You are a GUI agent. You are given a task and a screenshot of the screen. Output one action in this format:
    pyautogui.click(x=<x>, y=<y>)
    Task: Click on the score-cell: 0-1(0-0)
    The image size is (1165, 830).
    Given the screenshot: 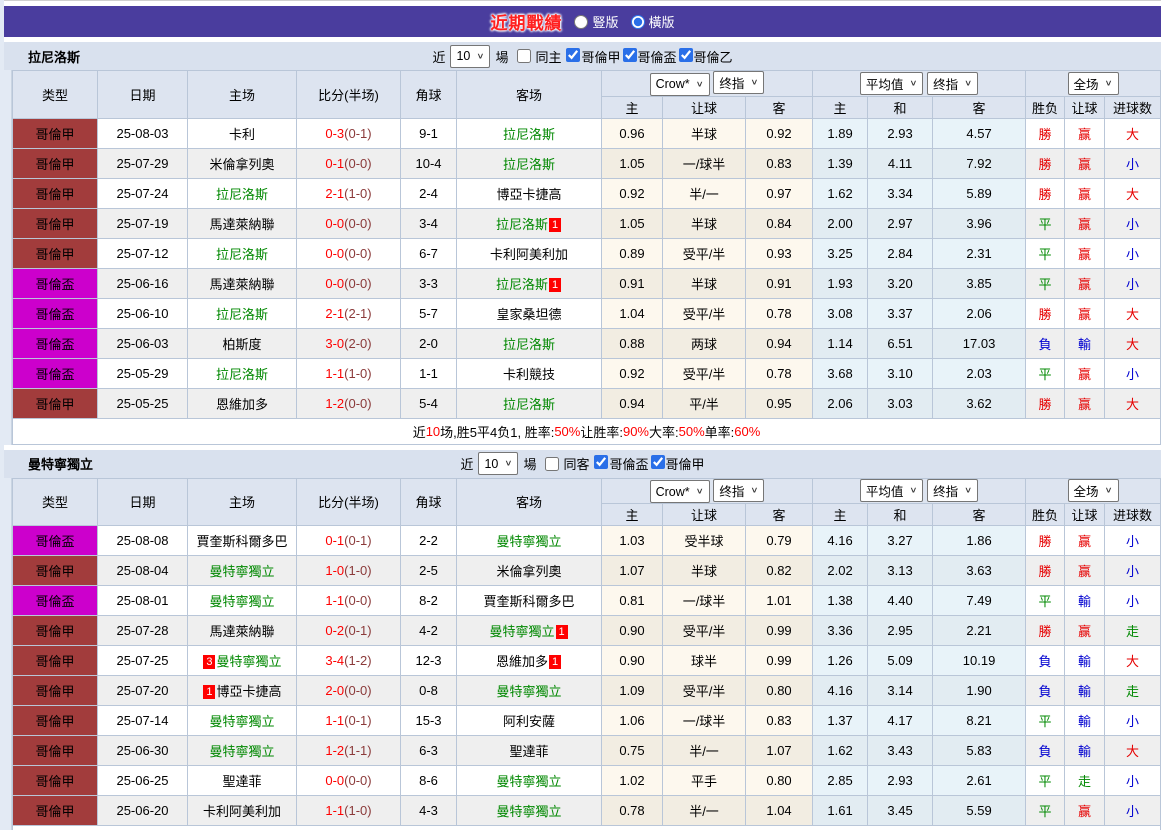 What is the action you would take?
    pyautogui.click(x=348, y=163)
    